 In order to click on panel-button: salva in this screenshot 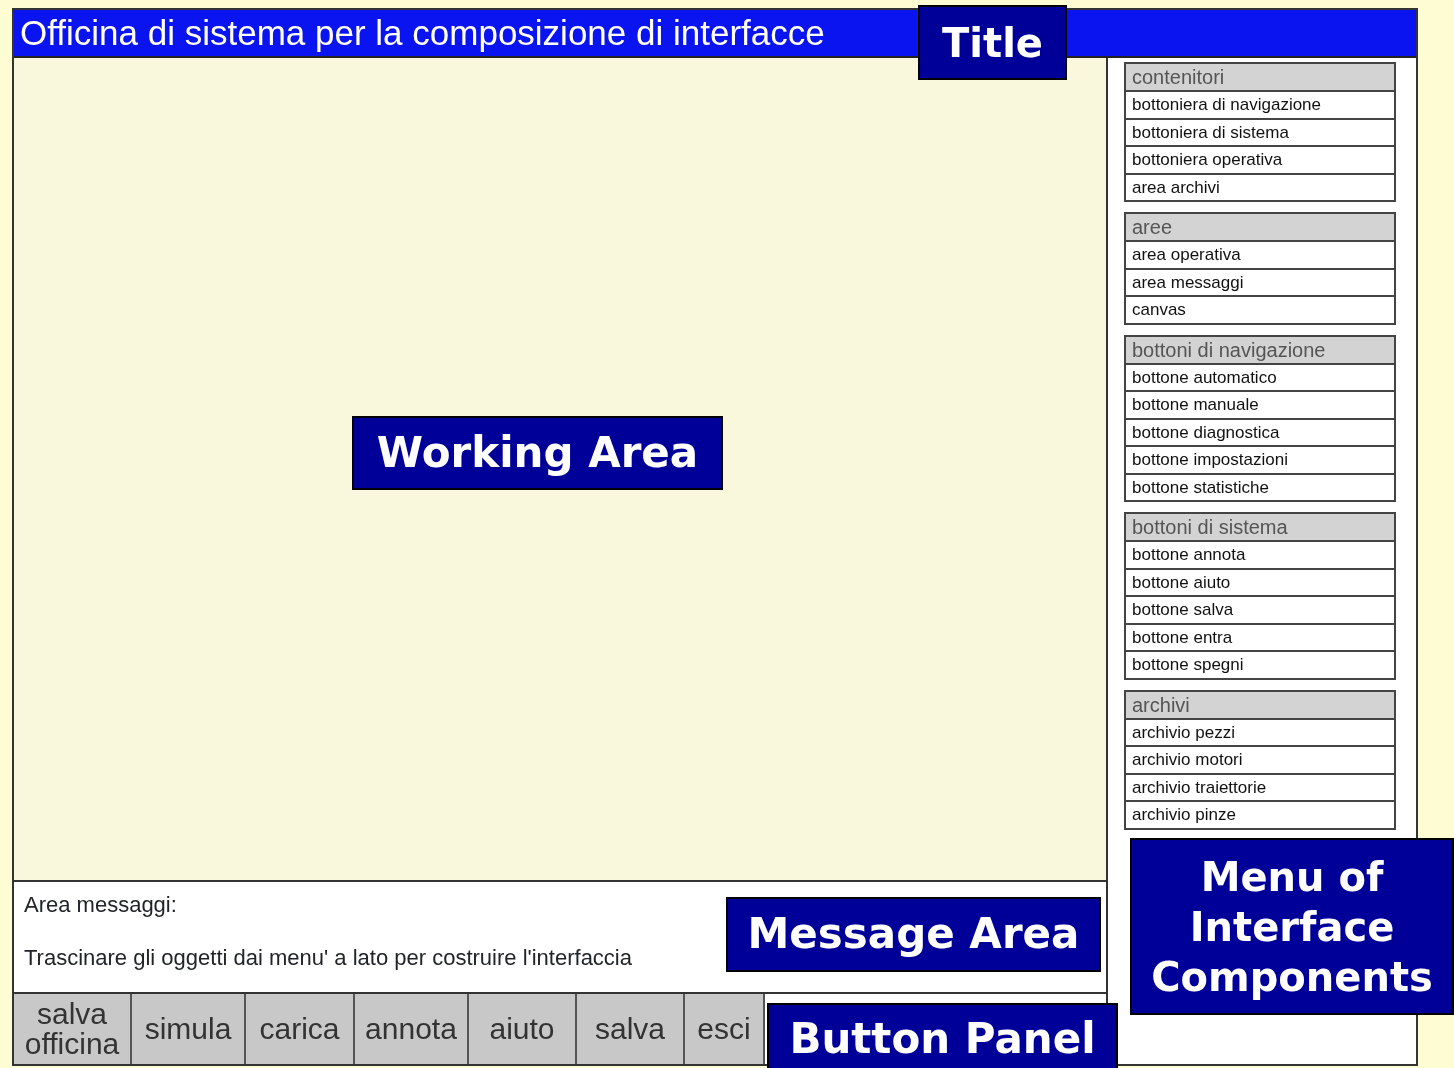, I will do `click(631, 1029)`.